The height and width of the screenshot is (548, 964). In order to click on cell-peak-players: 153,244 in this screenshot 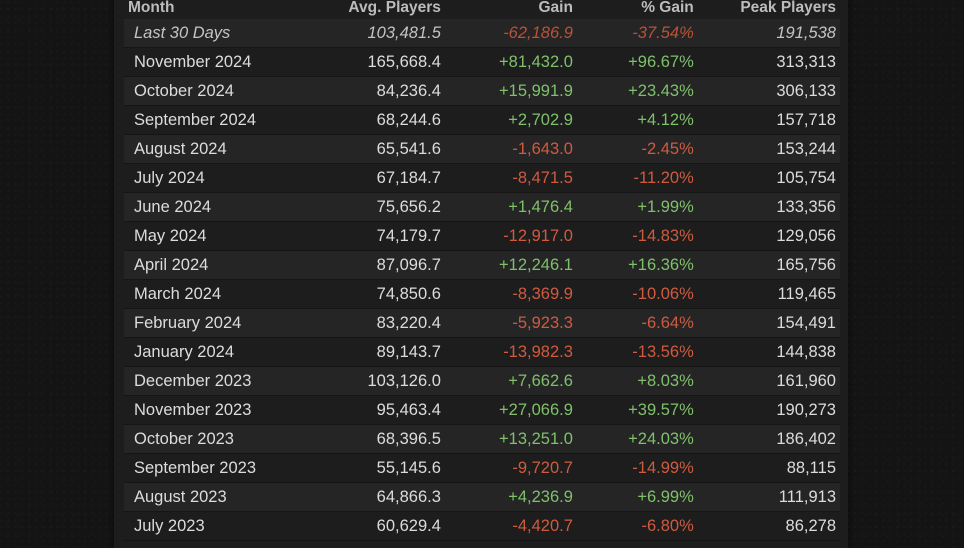, I will do `click(768, 149)`.